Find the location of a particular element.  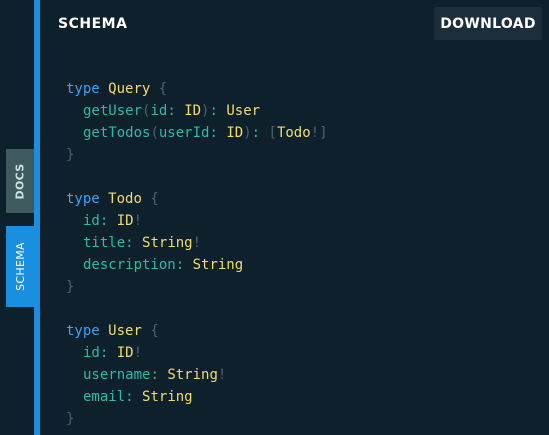

schema-field-user-id: id: ID! is located at coordinates (197, 353).